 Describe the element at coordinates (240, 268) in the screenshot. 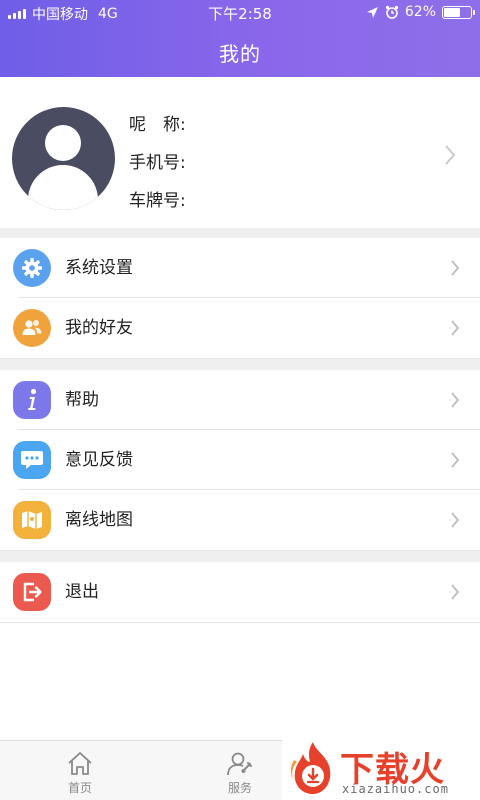

I see `menu-item-settings: 系统设置` at that location.